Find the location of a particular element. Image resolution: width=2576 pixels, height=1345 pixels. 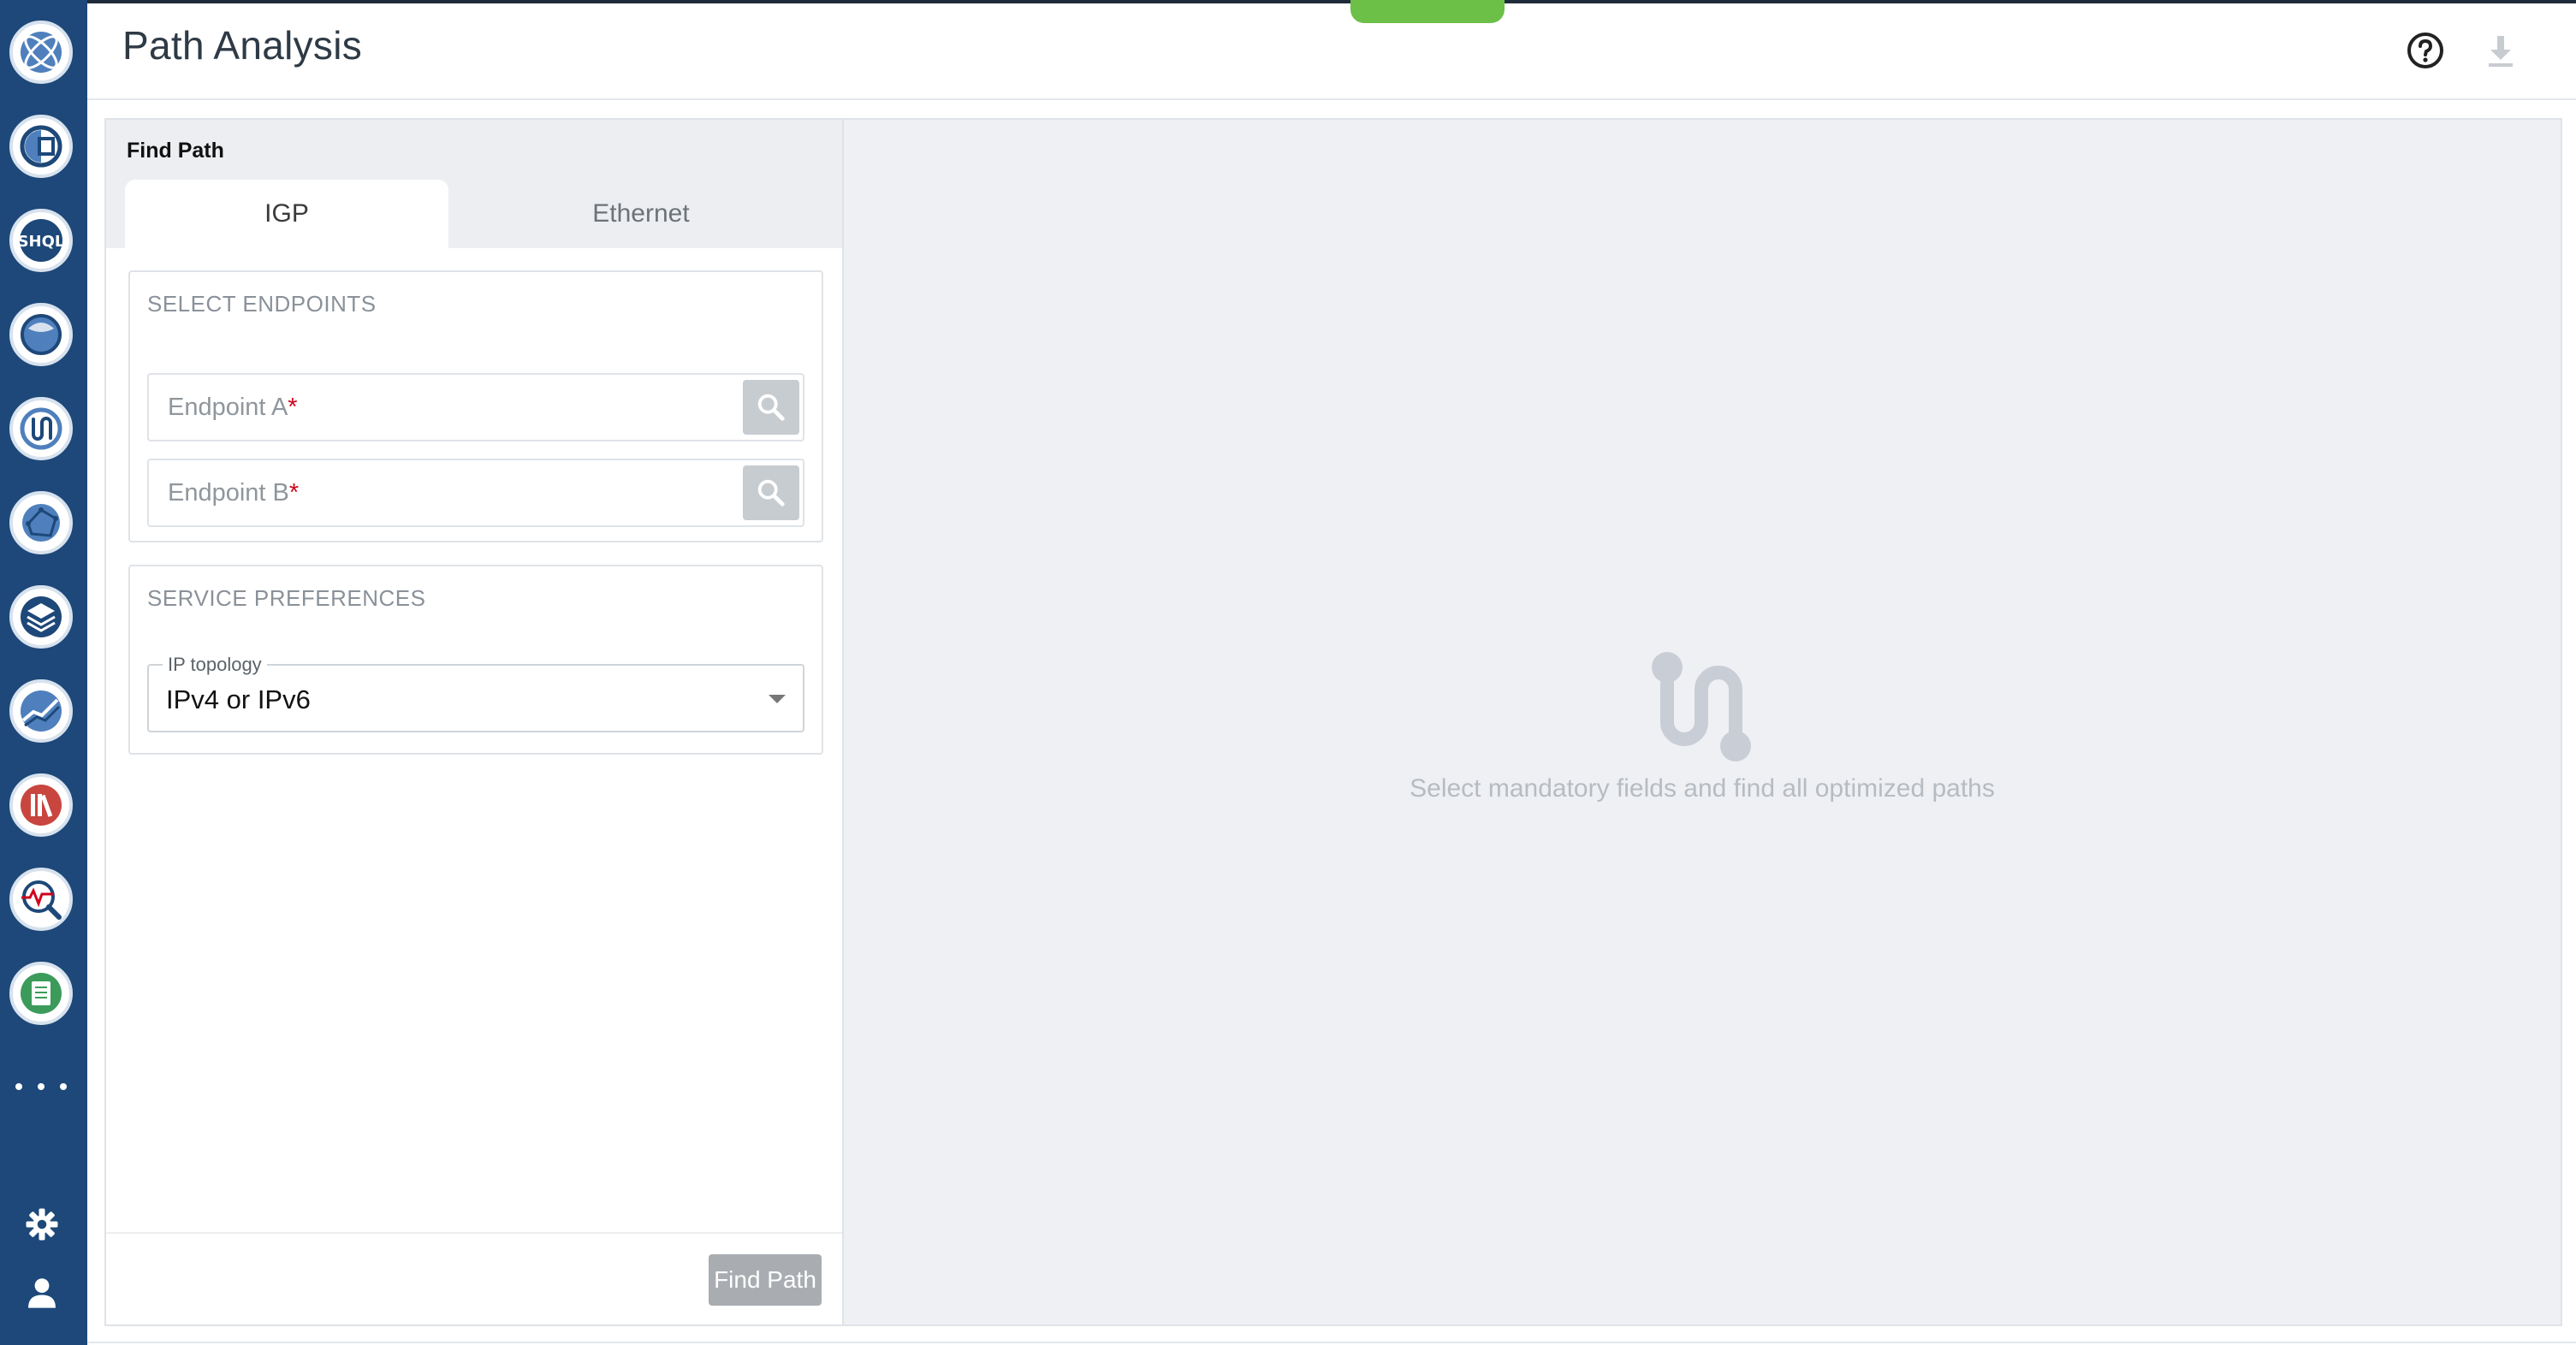

chevron-down-icon is located at coordinates (777, 699).